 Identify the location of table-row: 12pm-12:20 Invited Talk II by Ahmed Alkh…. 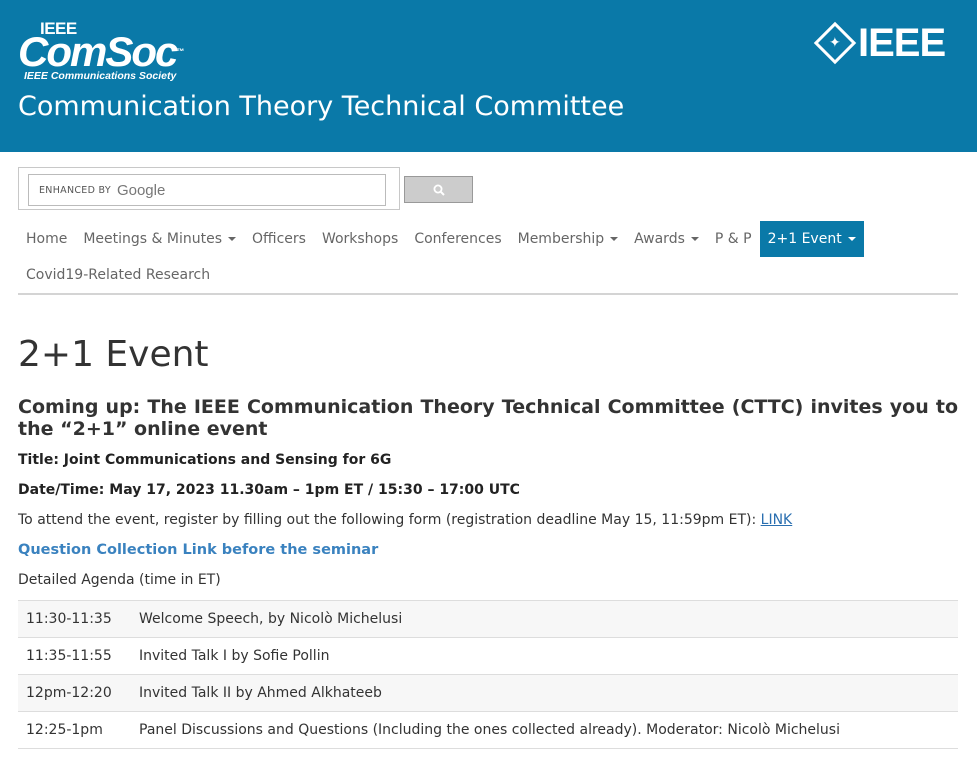
(488, 693).